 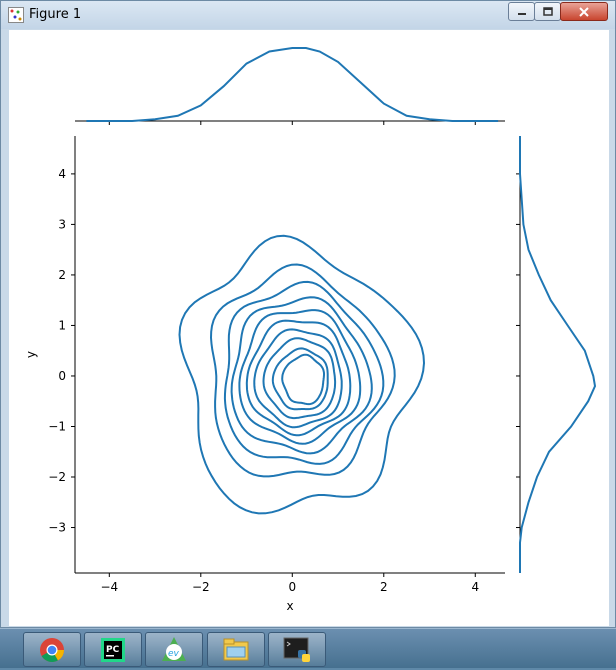 I want to click on matplotlib-figure-icon, so click(x=16, y=15).